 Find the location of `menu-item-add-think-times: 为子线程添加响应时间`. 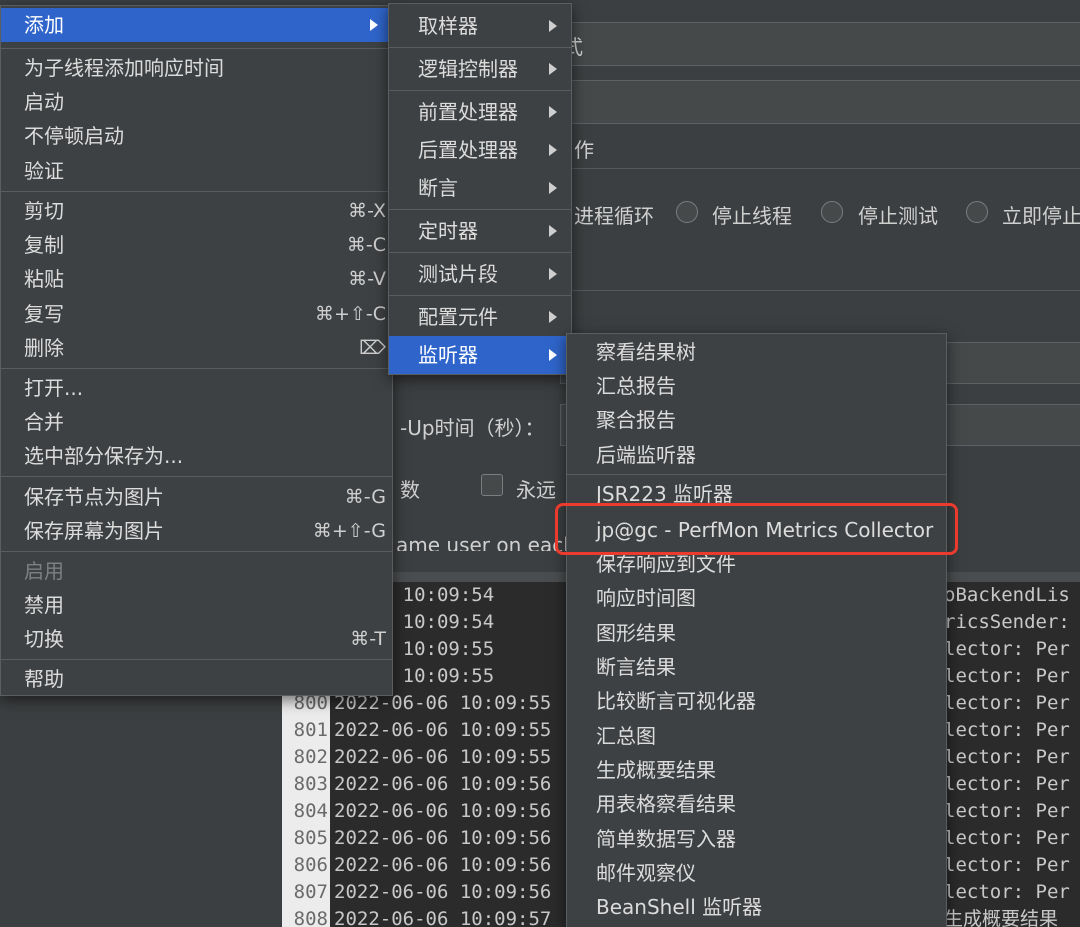

menu-item-add-think-times: 为子线程添加响应时间 is located at coordinates (196, 68).